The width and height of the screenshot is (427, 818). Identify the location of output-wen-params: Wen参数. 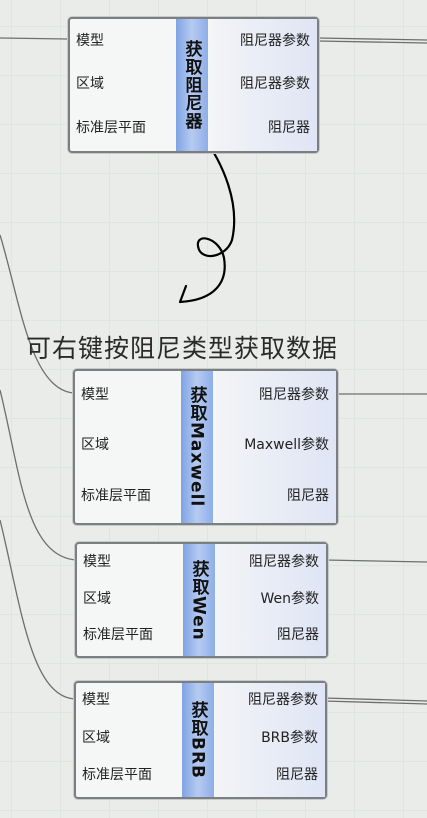
(289, 599).